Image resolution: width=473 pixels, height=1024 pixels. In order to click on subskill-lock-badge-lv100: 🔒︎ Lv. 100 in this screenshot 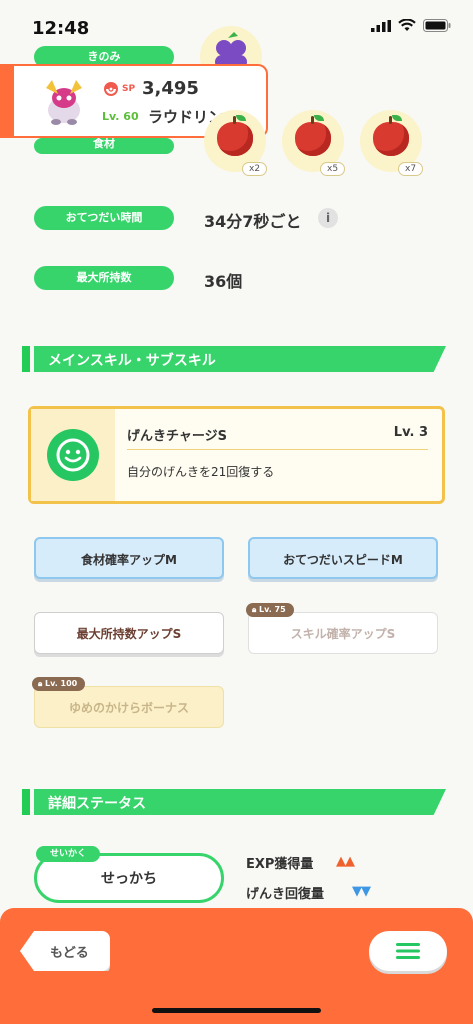, I will do `click(59, 684)`.